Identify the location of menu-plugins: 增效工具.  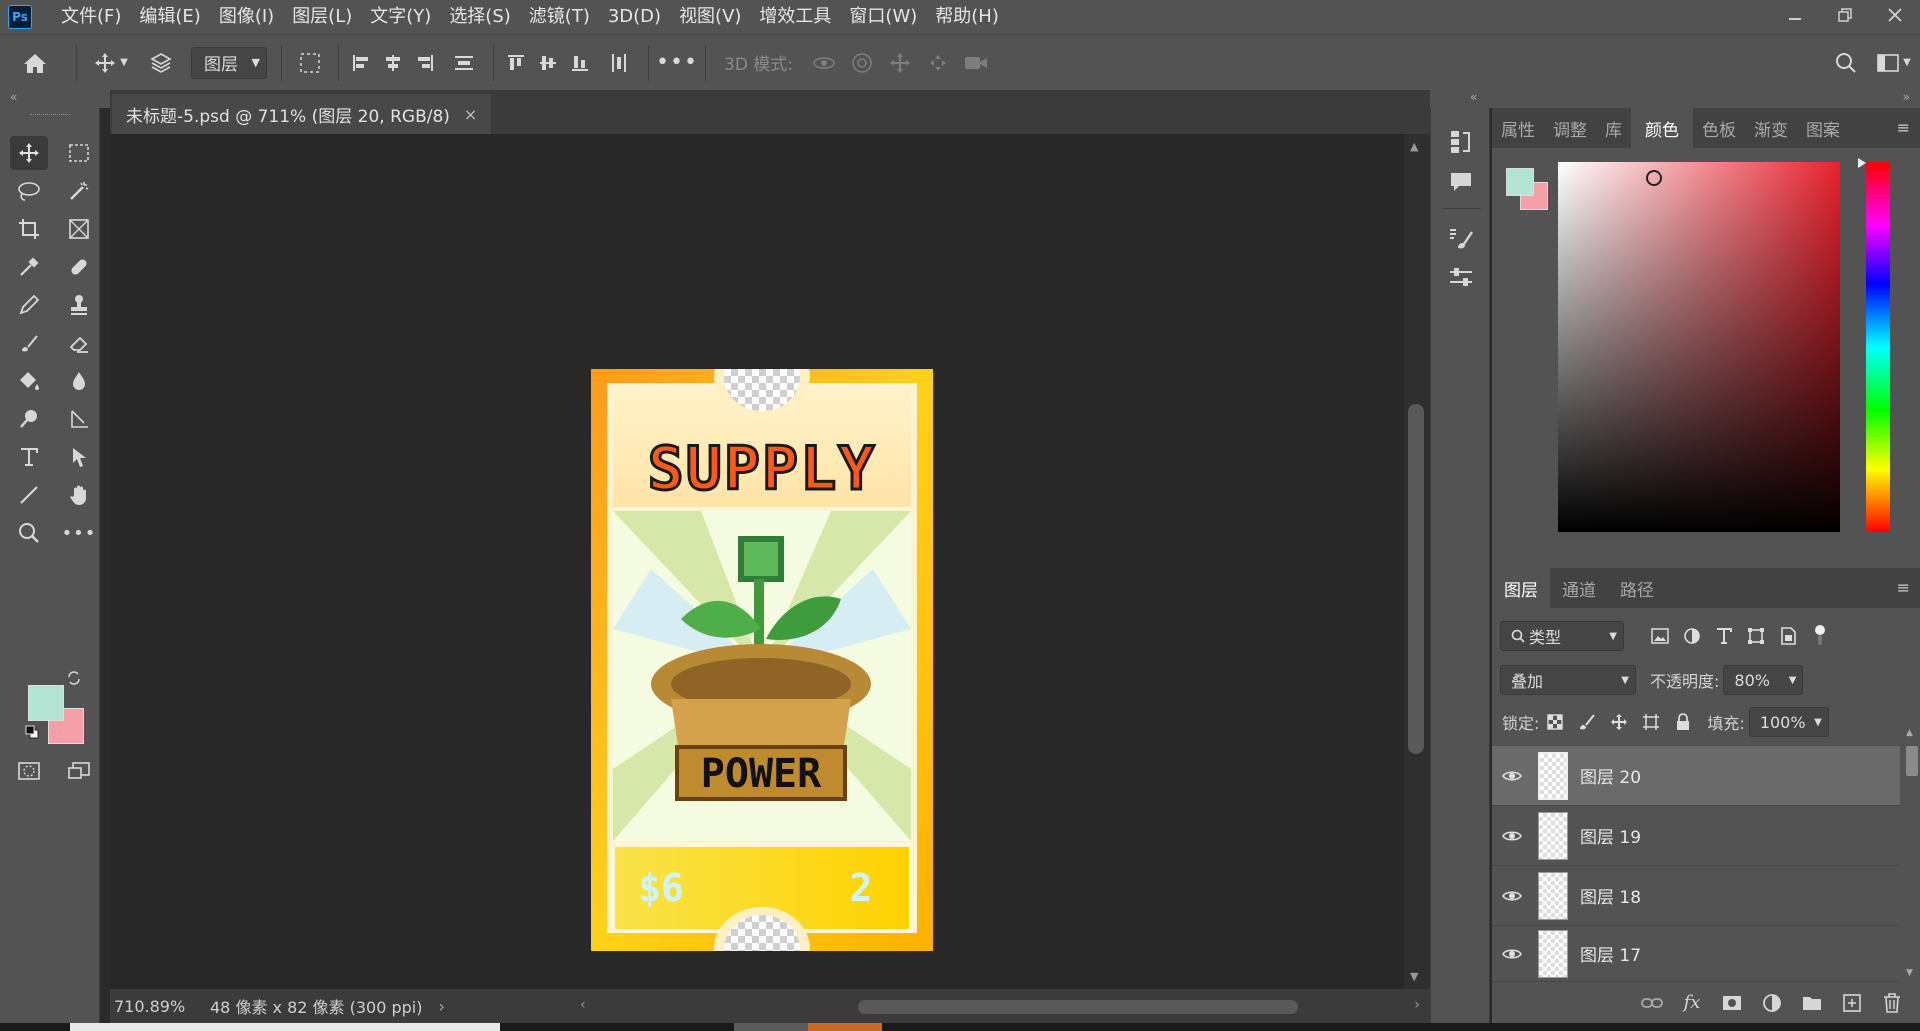
(795, 17).